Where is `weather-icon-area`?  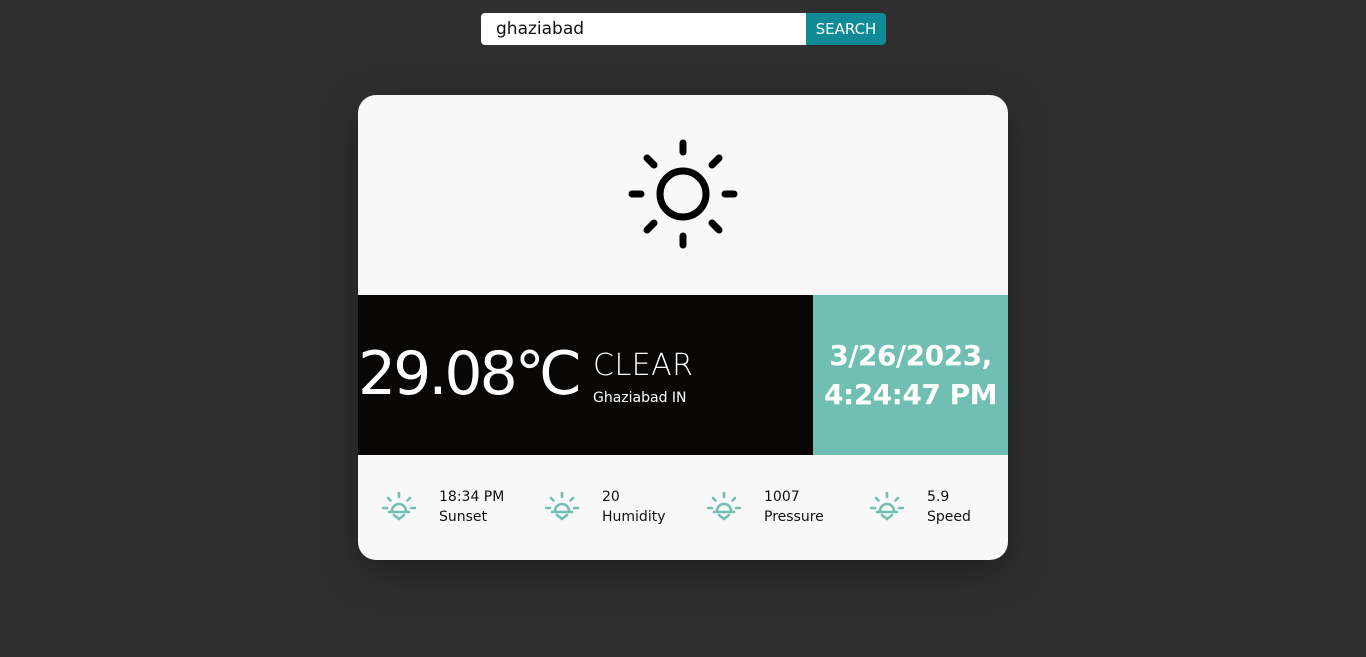
weather-icon-area is located at coordinates (683, 195).